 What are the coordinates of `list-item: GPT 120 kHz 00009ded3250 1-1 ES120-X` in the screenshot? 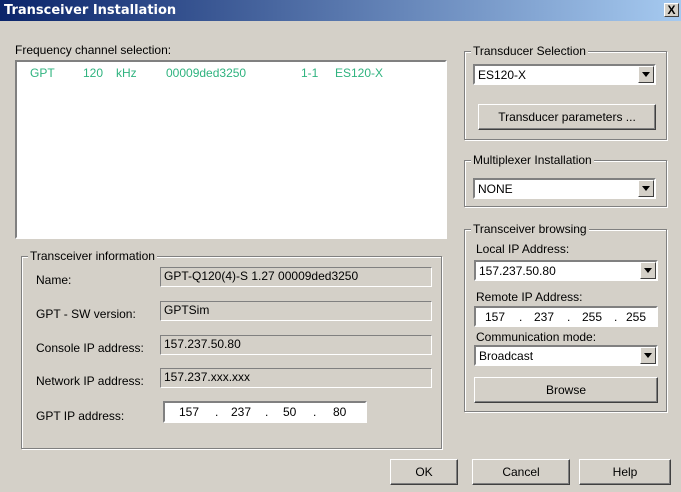 It's located at (231, 74).